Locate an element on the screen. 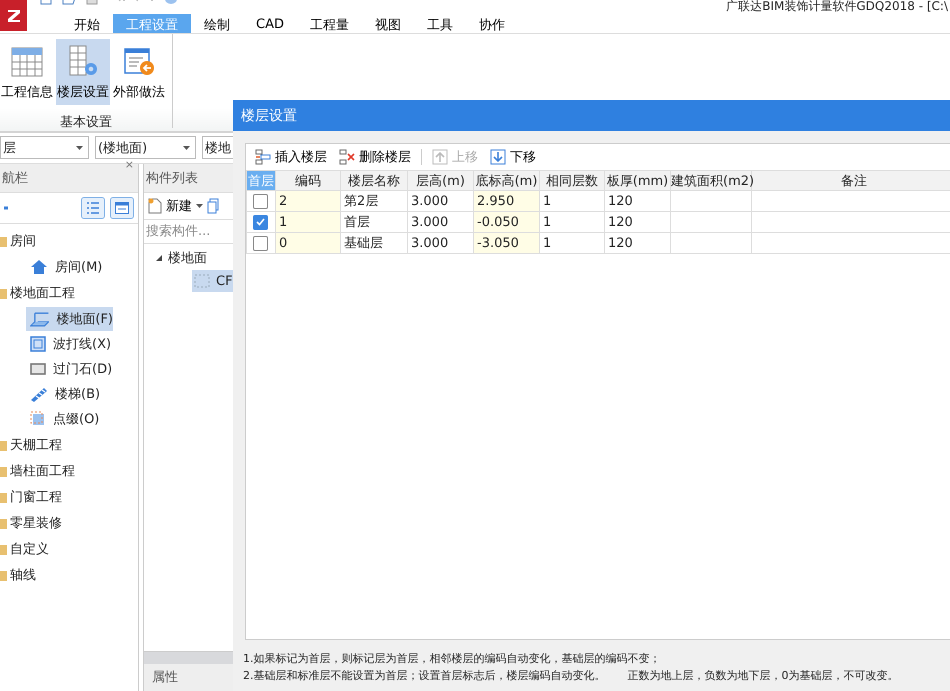  ribbon-button: 外部做法 is located at coordinates (139, 72).